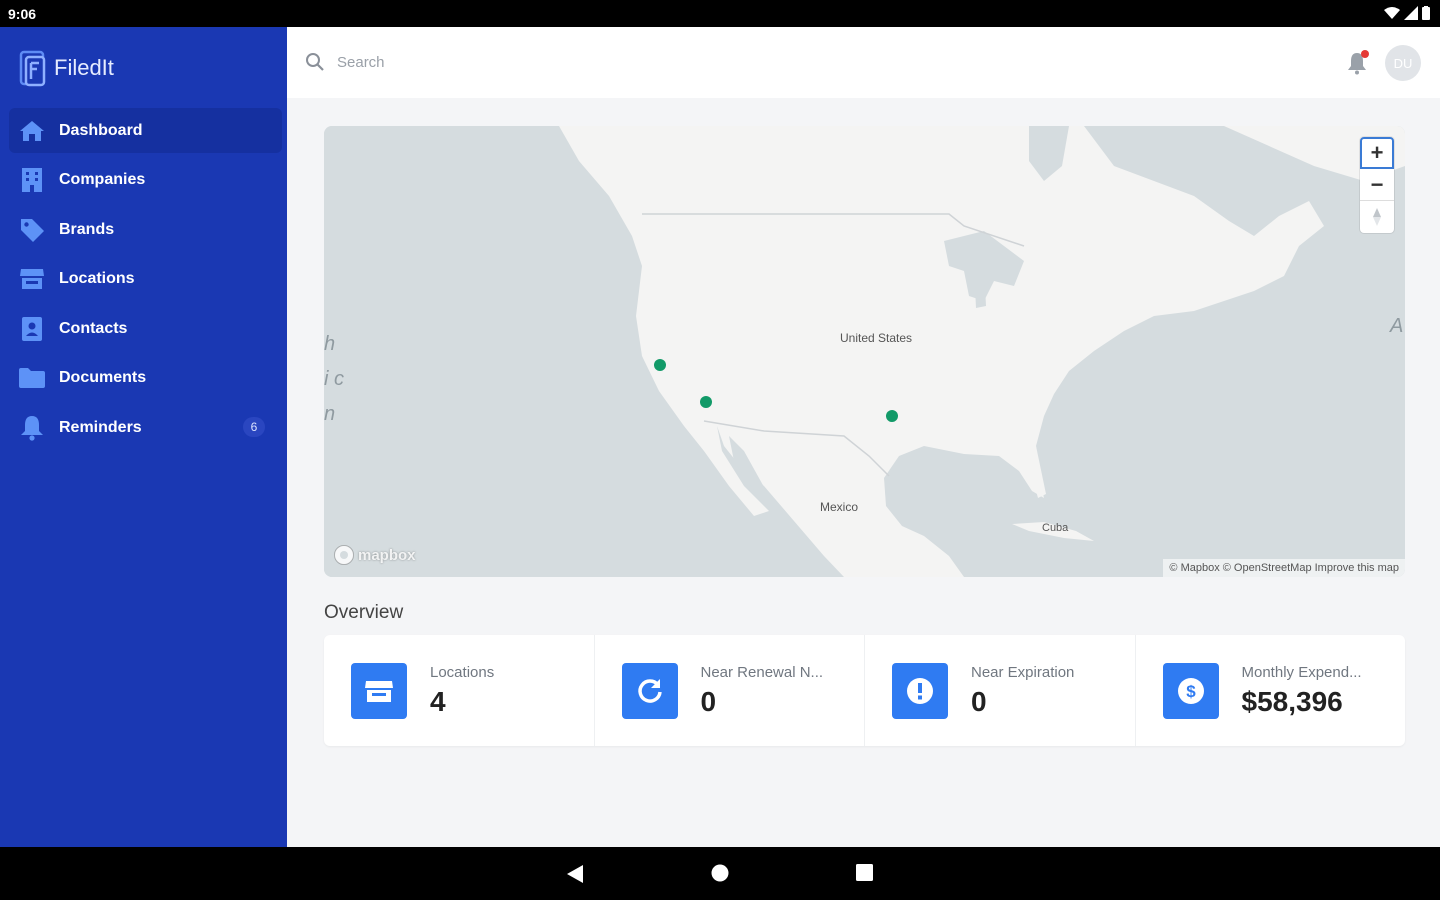 Image resolution: width=1440 pixels, height=900 pixels. What do you see at coordinates (330, 414) in the screenshot?
I see `map-edge-letter: n` at bounding box center [330, 414].